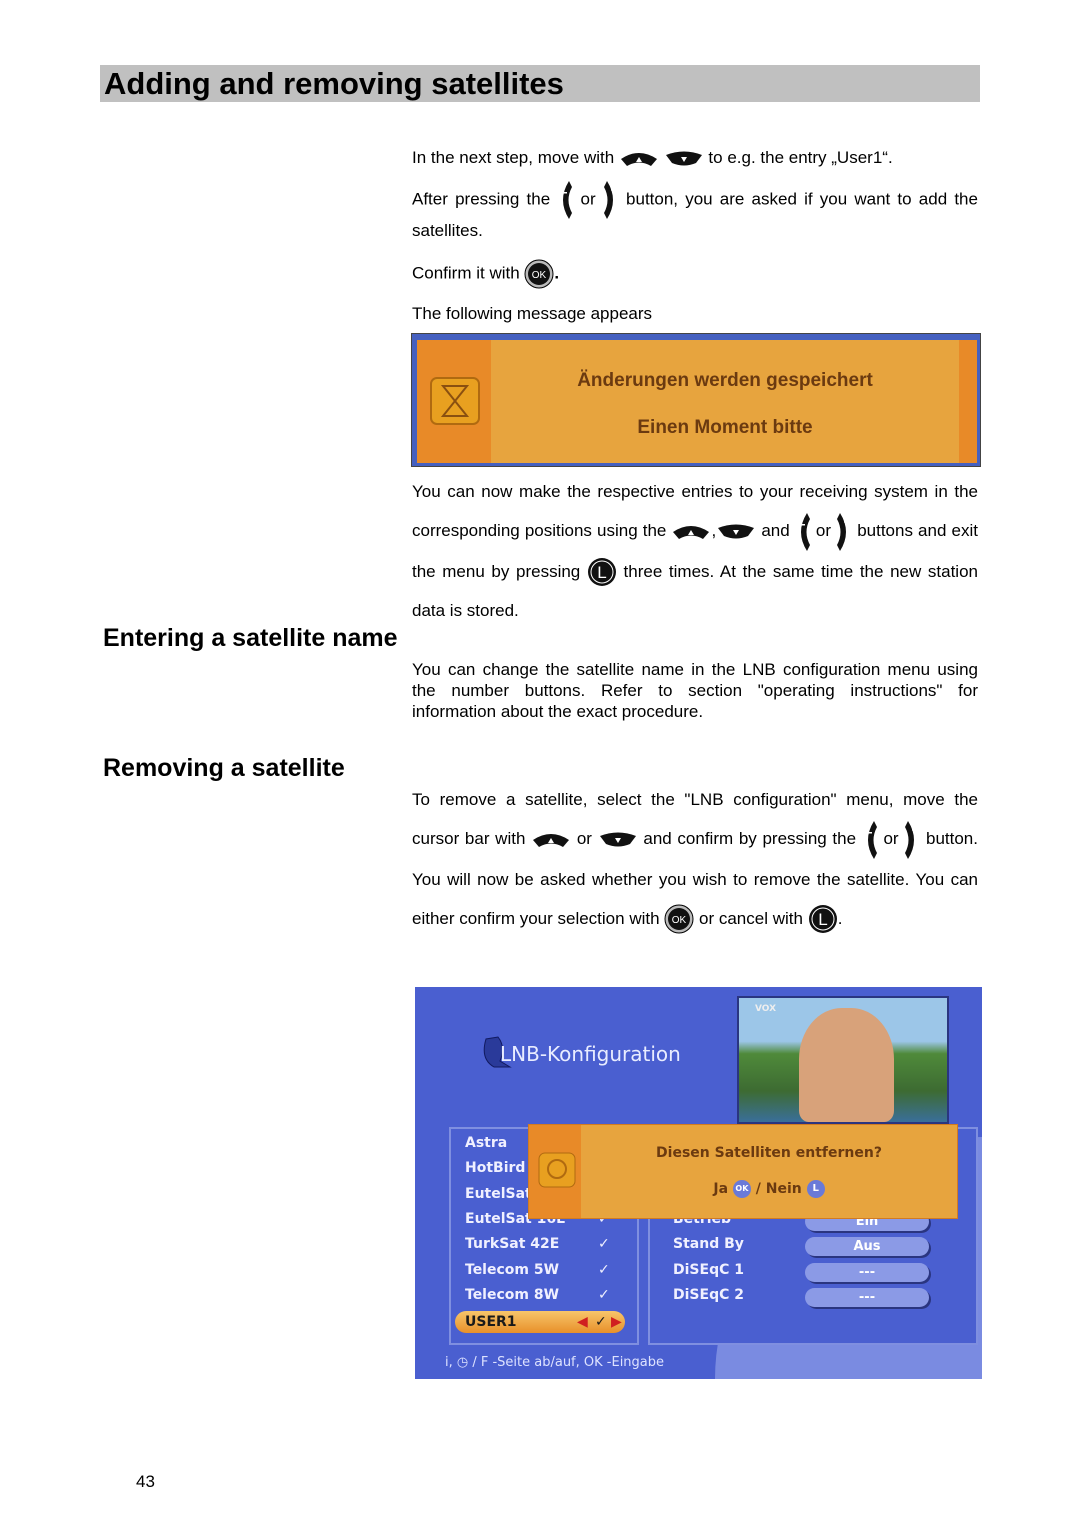  I want to click on dialog-question: Diesen Satelliten entfernen?, so click(769, 1153).